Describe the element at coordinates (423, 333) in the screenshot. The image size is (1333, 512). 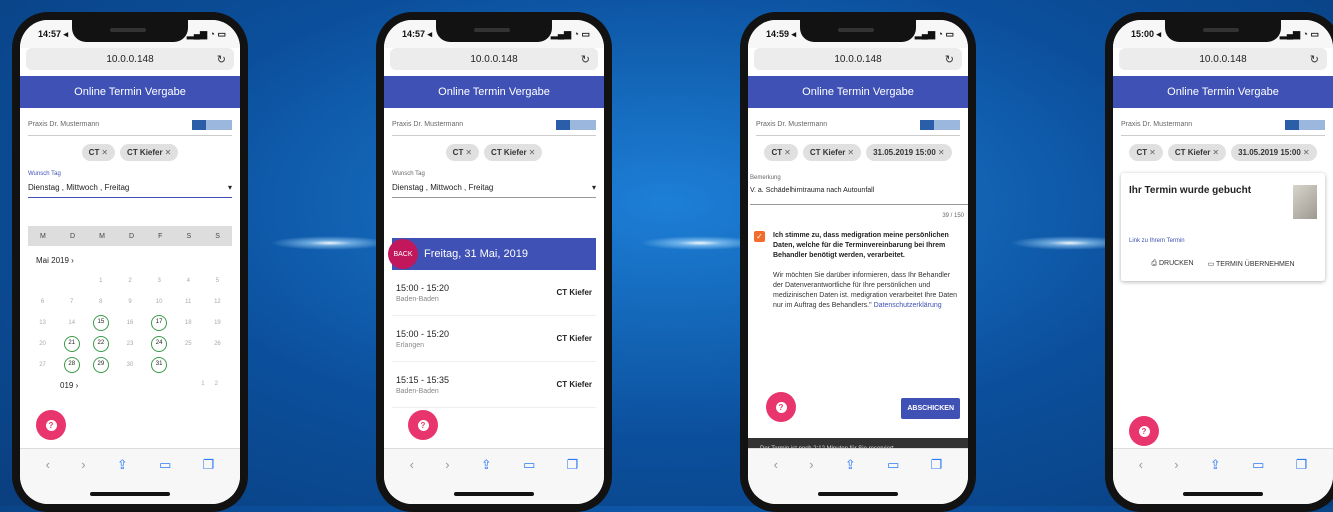
I see `slot-time: 15:00 - 15:20` at that location.